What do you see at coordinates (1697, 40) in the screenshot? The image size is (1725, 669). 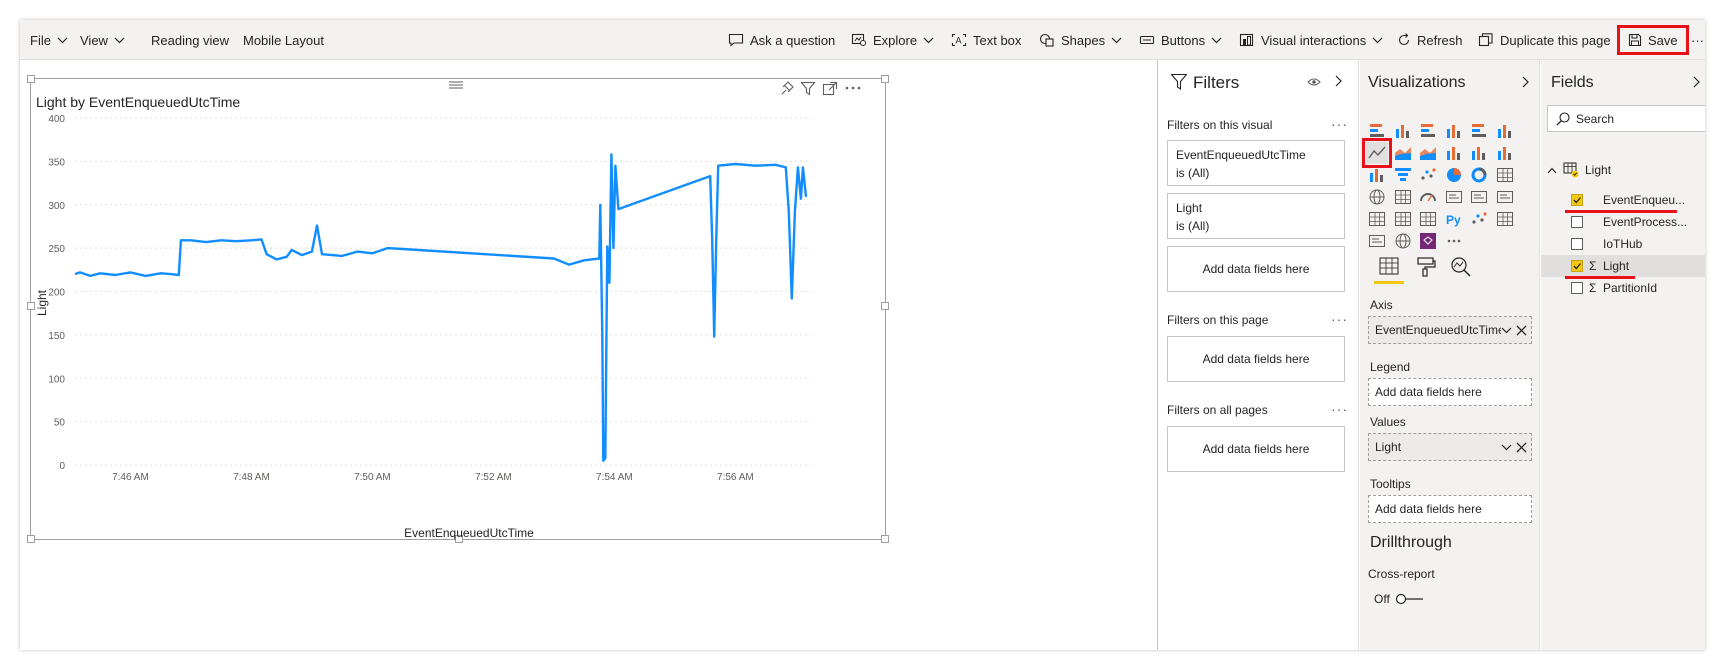 I see `more-options-button: ···` at bounding box center [1697, 40].